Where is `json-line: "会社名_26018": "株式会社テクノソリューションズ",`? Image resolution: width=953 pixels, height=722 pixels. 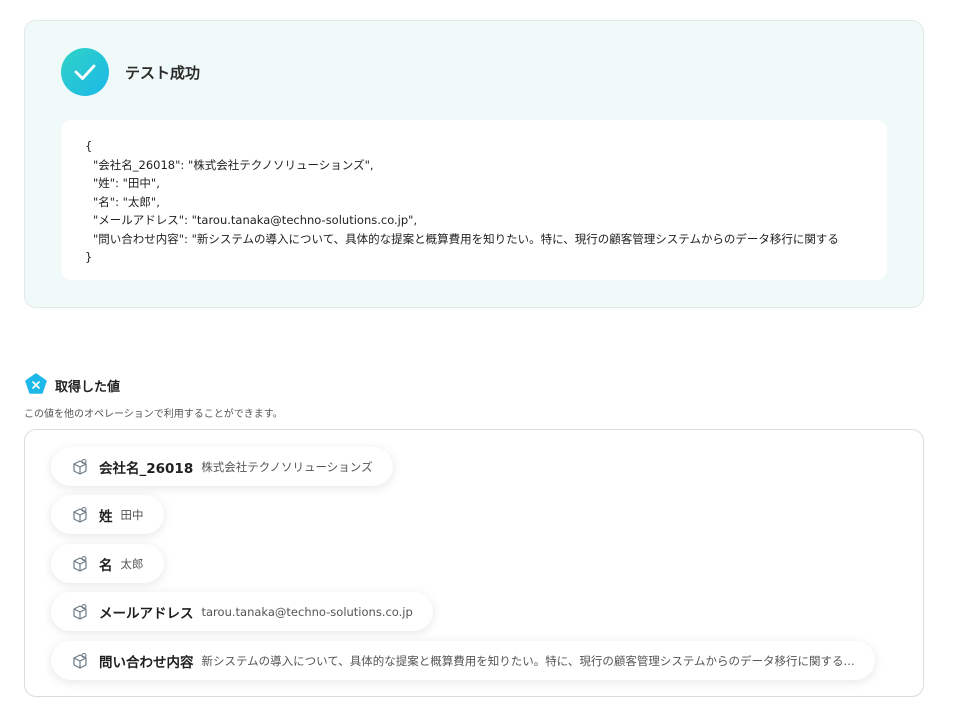
json-line: "会社名_26018": "株式会社テクノソリューションズ", is located at coordinates (233, 164).